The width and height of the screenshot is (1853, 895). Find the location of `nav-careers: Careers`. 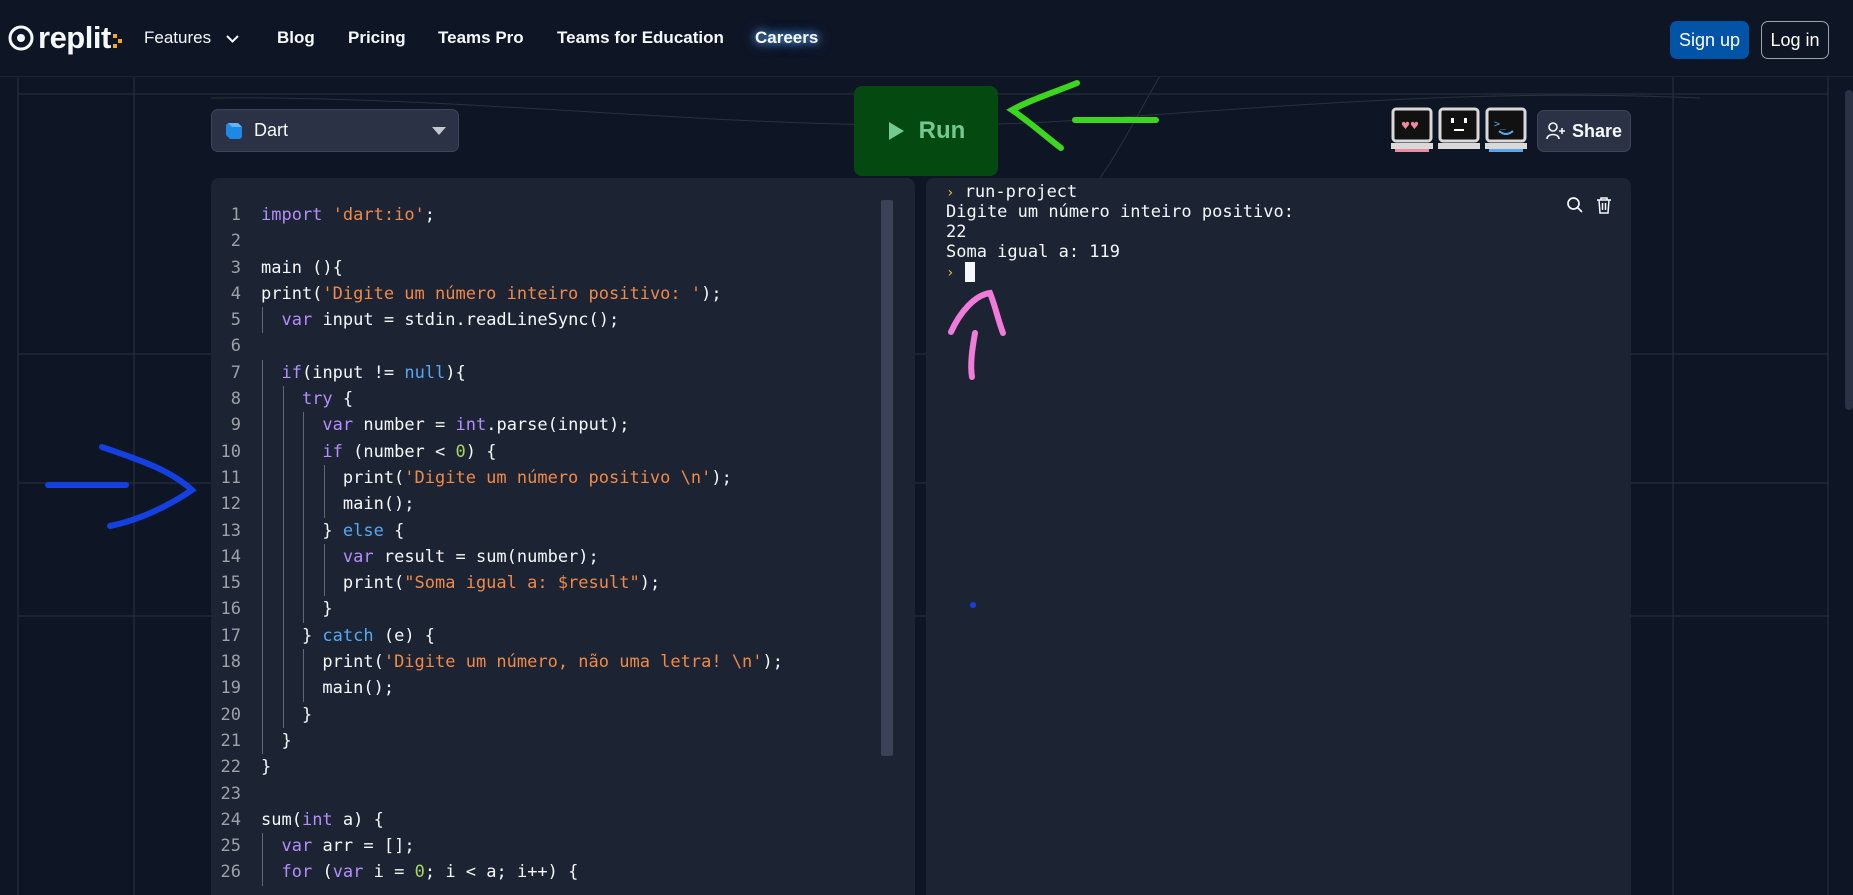

nav-careers: Careers is located at coordinates (786, 38).